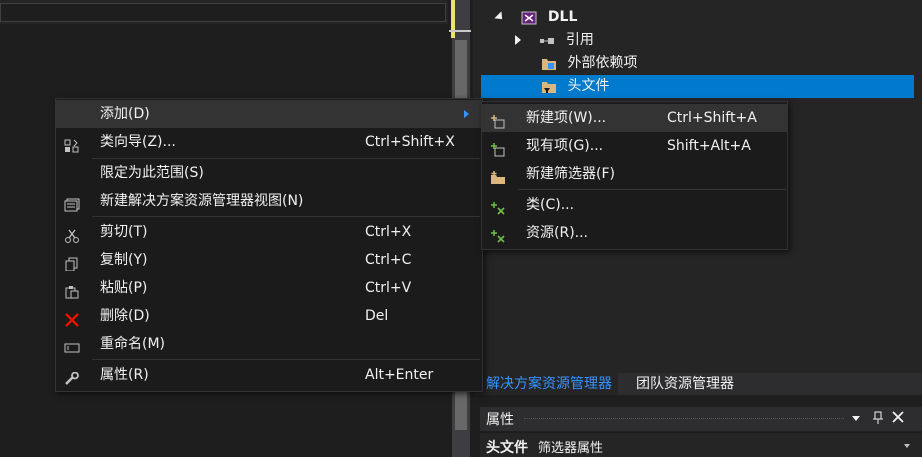 The height and width of the screenshot is (457, 922). I want to click on new-filter-icon, so click(498, 175).